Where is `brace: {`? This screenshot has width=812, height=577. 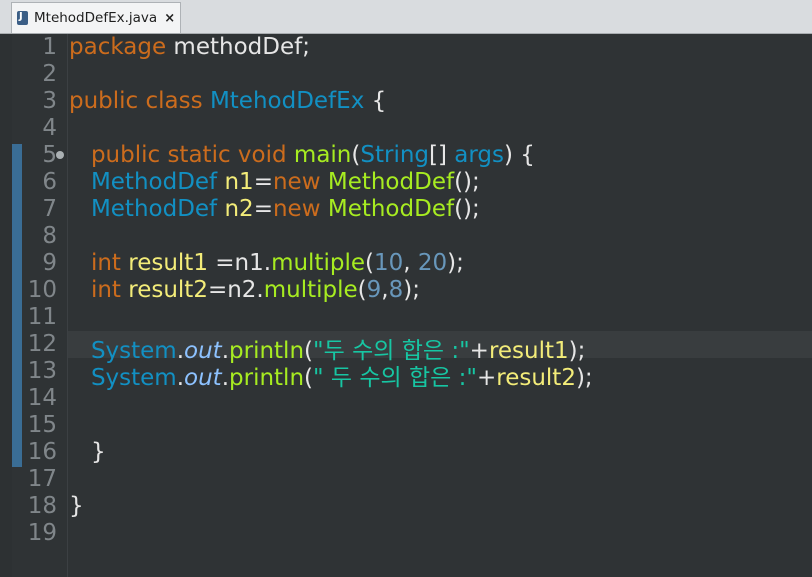
brace: { is located at coordinates (379, 101).